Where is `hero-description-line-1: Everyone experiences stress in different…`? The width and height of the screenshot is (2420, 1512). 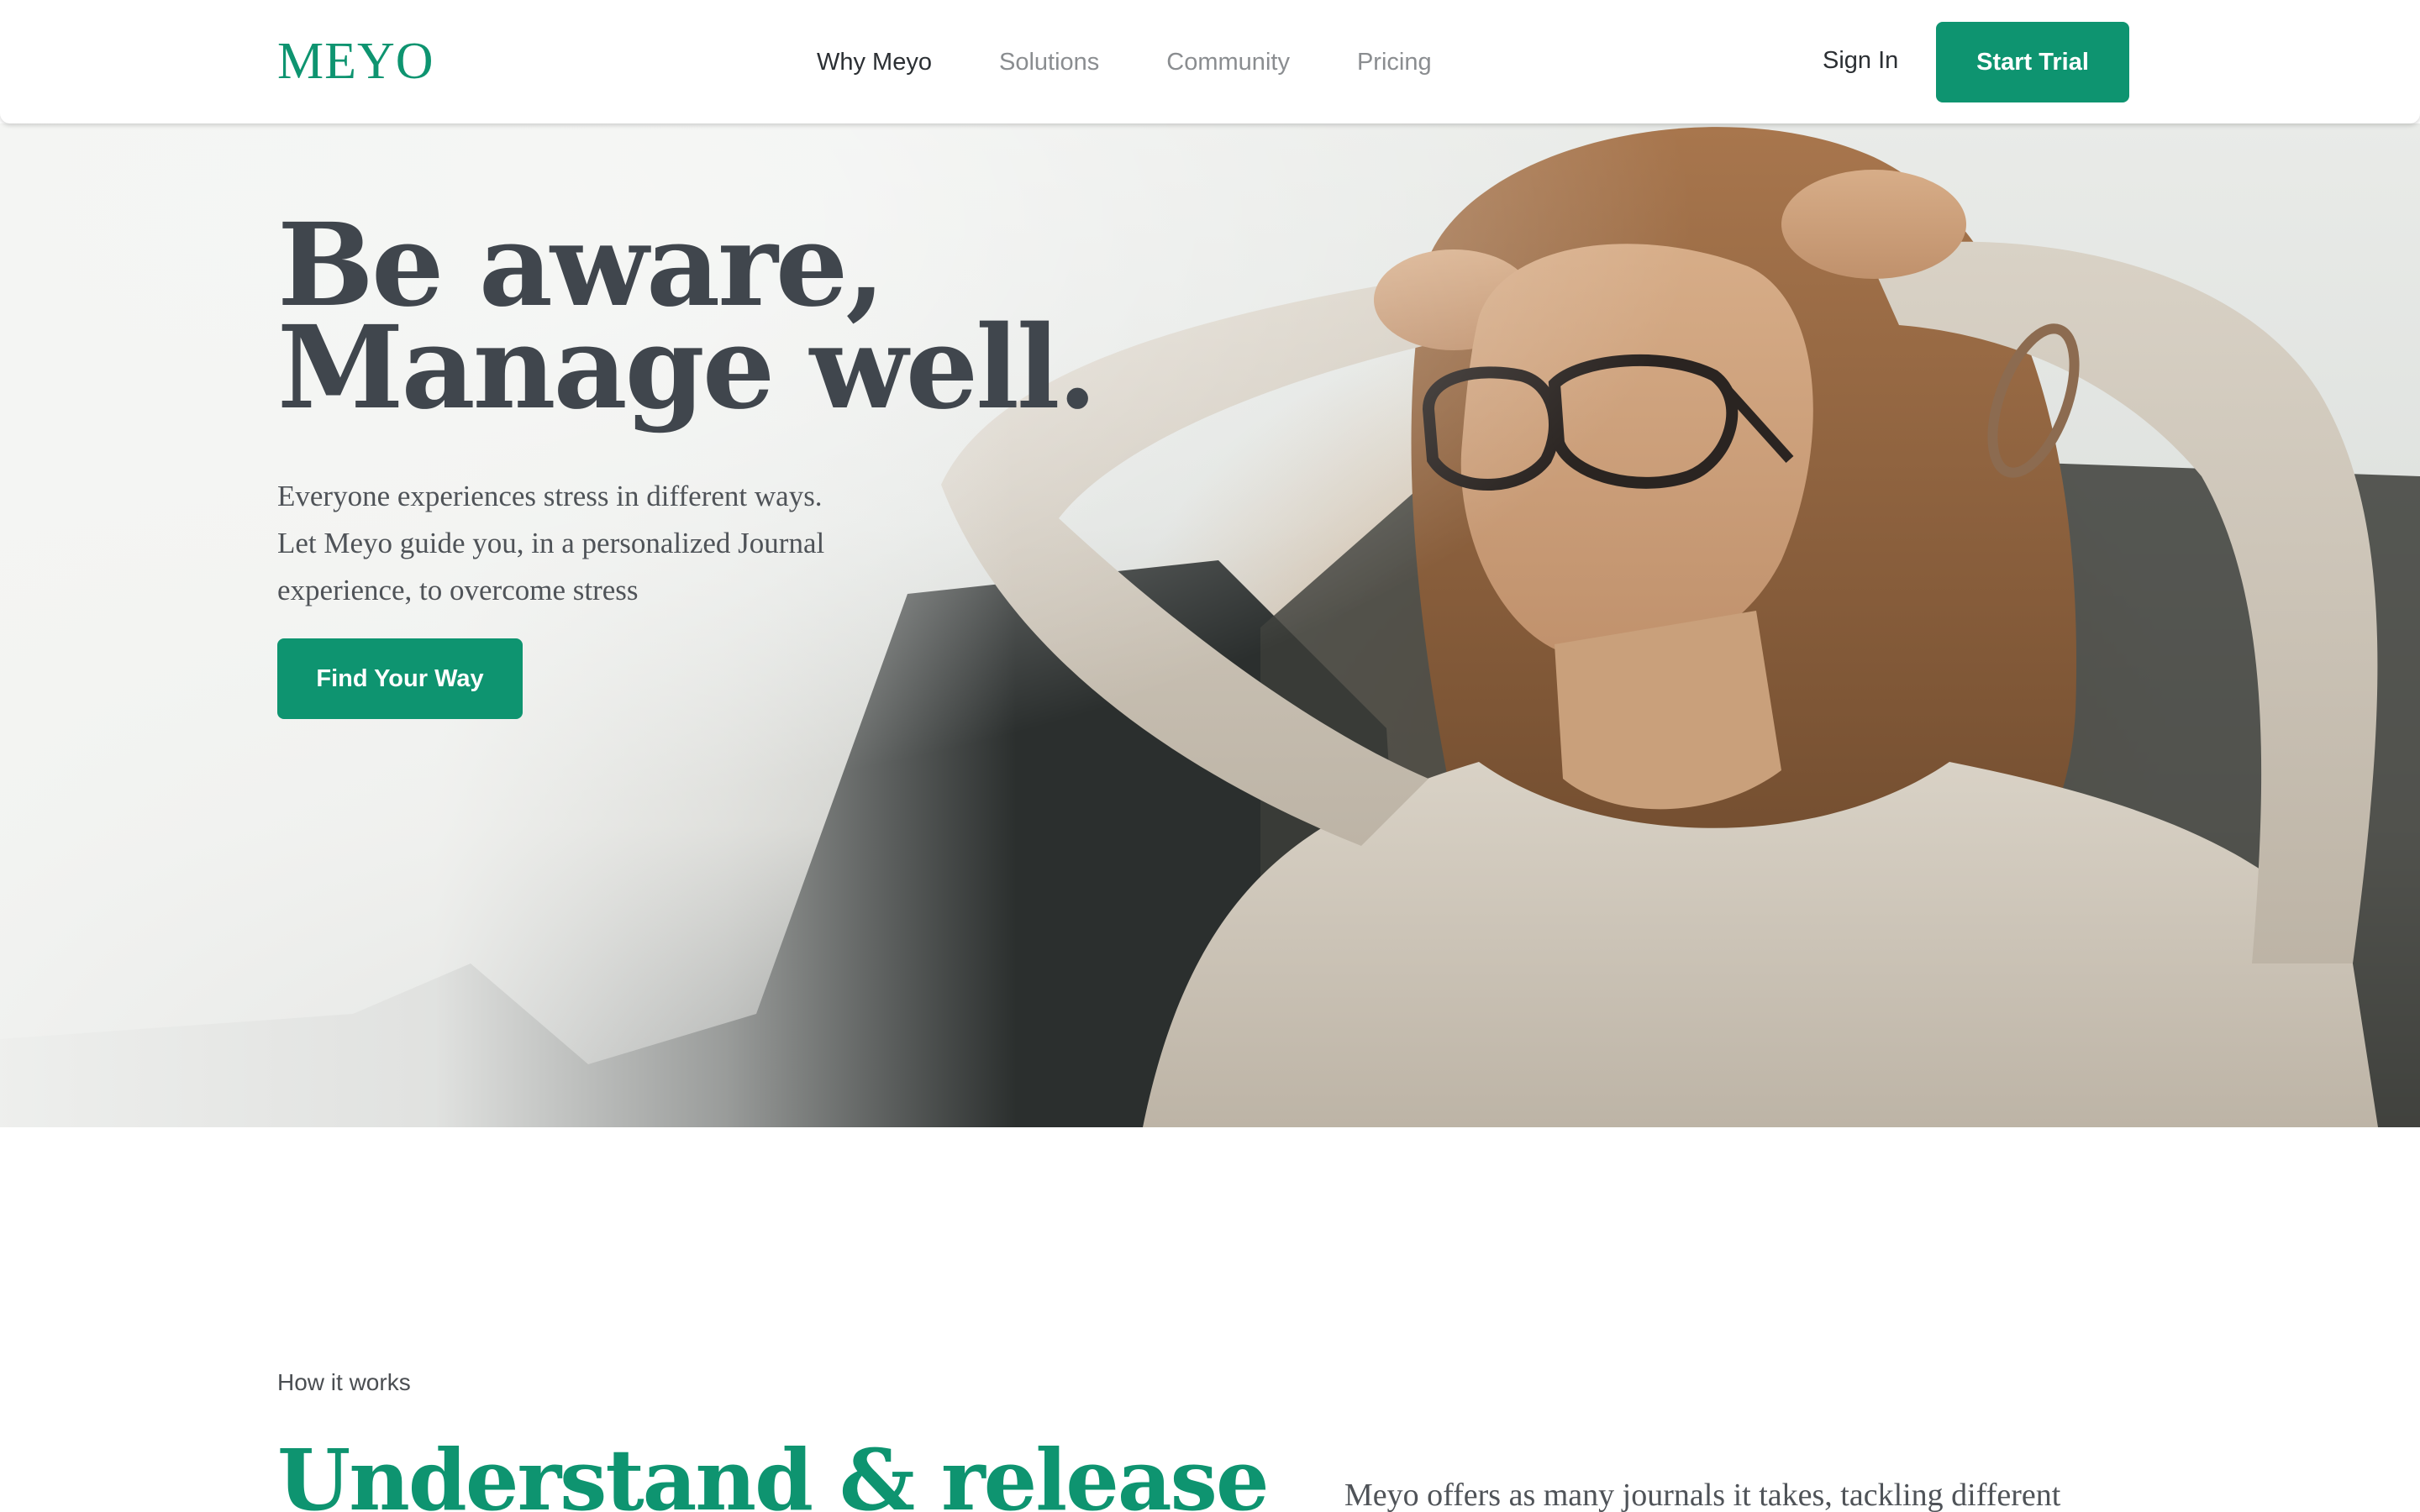
hero-description-line-1: Everyone experiences stress in different… is located at coordinates (550, 496).